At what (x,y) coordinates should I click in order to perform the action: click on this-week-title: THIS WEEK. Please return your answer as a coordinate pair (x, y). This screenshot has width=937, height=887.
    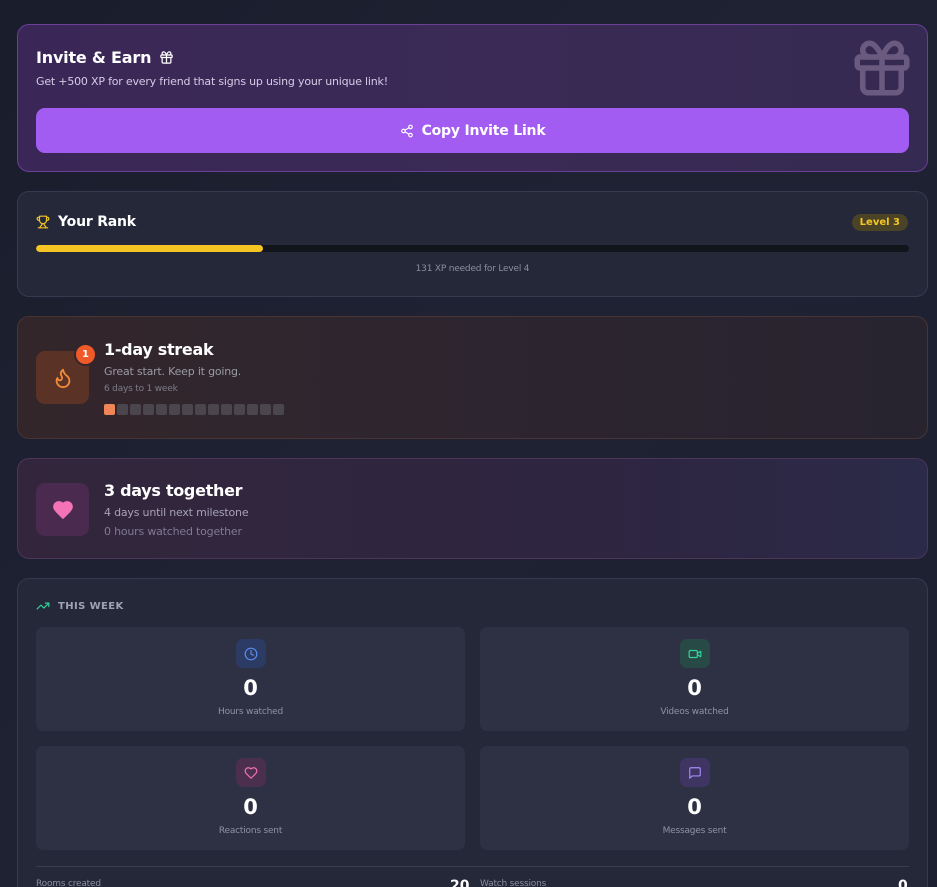
    Looking at the image, I should click on (91, 606).